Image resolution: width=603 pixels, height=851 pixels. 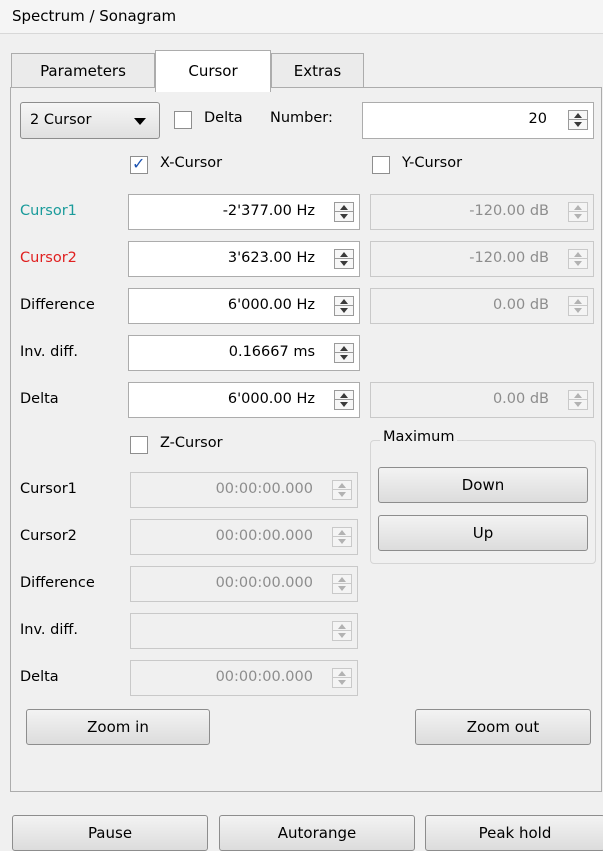 I want to click on cursor2-label: Cursor2, so click(x=48, y=258).